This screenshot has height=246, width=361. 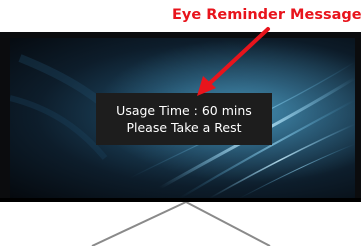 What do you see at coordinates (184, 127) in the screenshot?
I see `take-rest-text: Please Take a Rest` at bounding box center [184, 127].